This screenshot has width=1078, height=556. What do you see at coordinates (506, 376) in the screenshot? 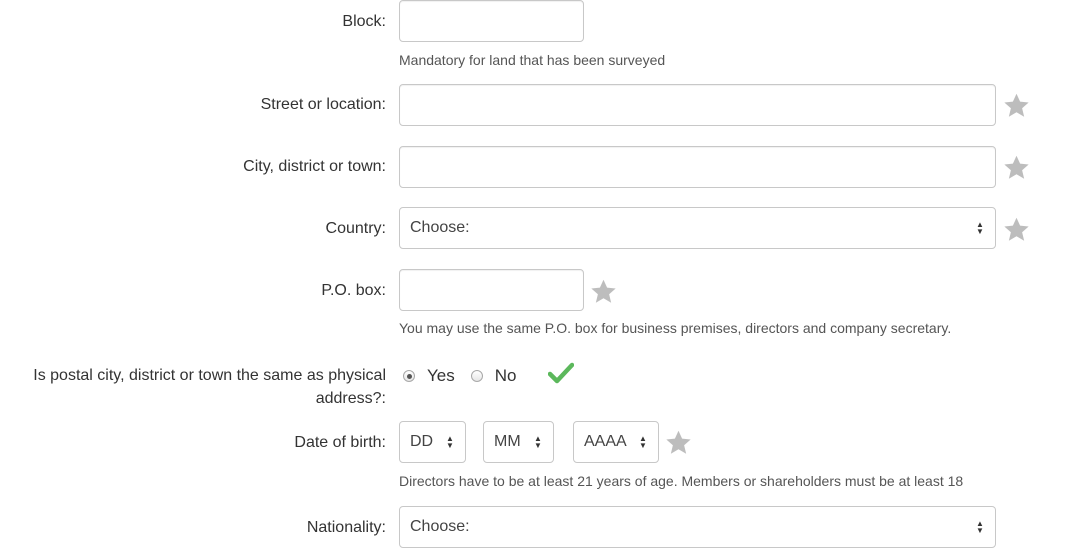
I see `no-radio-label: No` at bounding box center [506, 376].